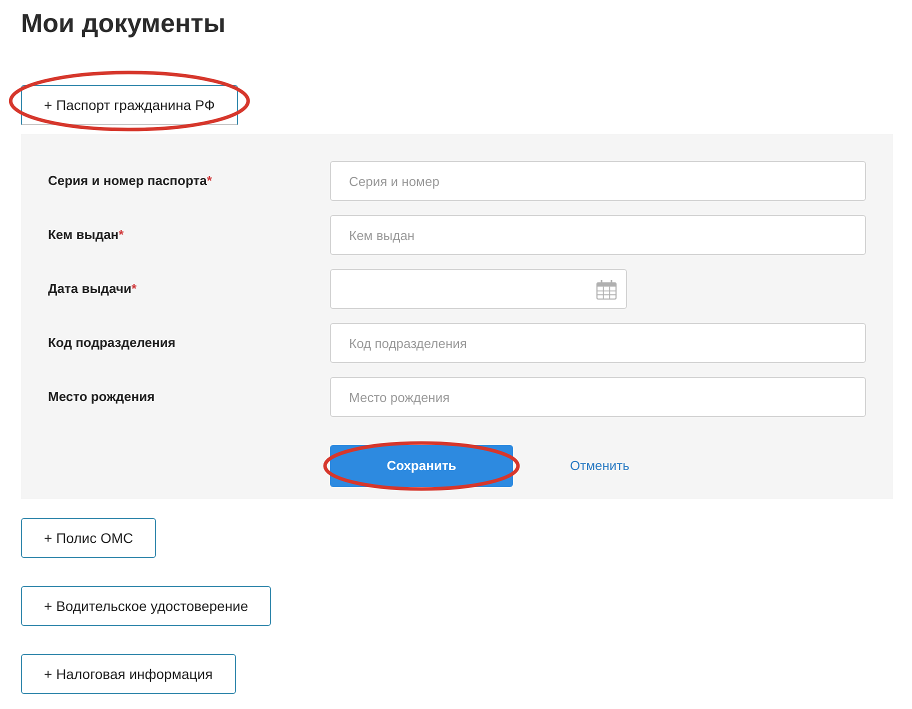 The height and width of the screenshot is (709, 912). I want to click on field-label: Место рождения, so click(102, 397).